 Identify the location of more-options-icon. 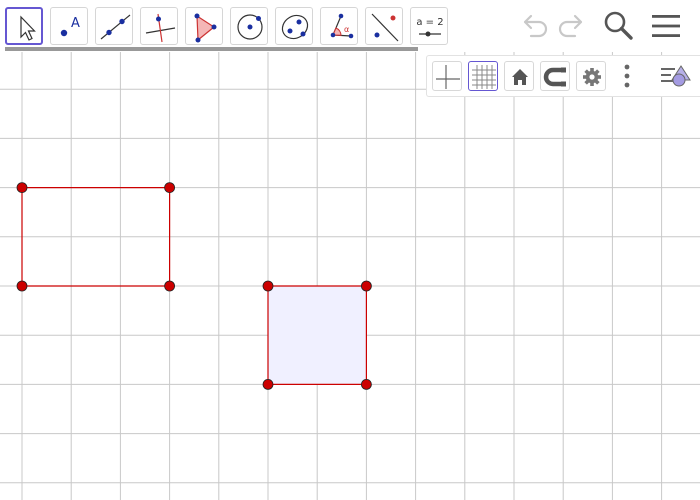
(627, 76).